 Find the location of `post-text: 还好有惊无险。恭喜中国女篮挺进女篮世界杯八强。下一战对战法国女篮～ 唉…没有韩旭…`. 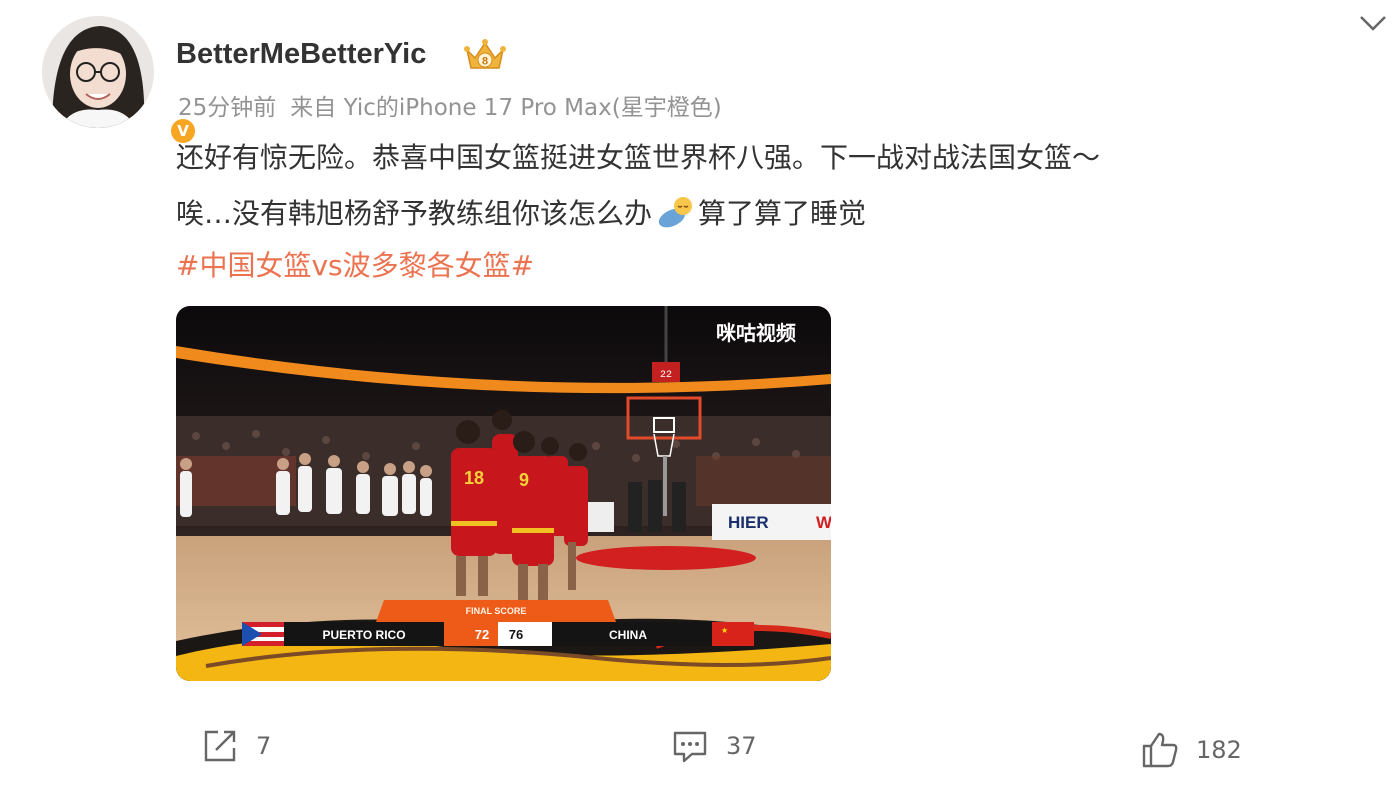

post-text: 还好有惊无险。恭喜中国女篮挺进女篮世界杯八强。下一战对战法国女篮～ 唉…没有韩旭… is located at coordinates (736, 186).